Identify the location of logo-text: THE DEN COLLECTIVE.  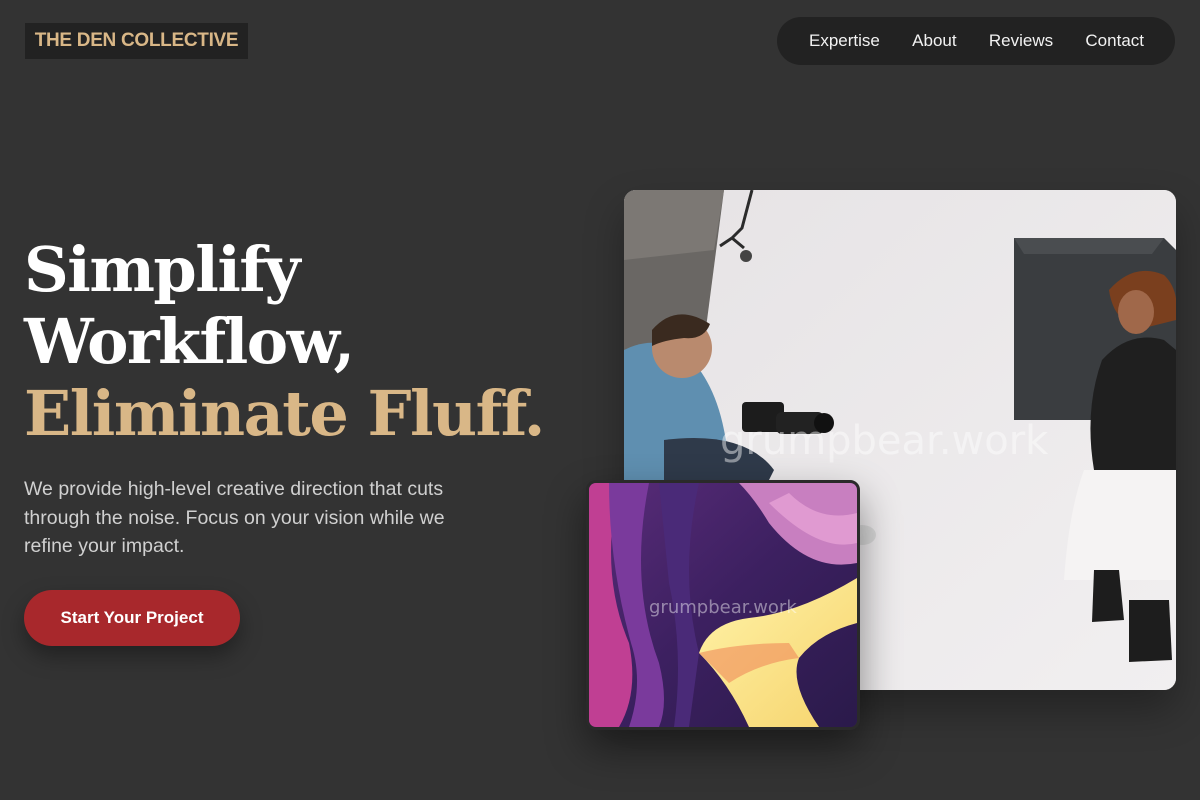
(136, 40).